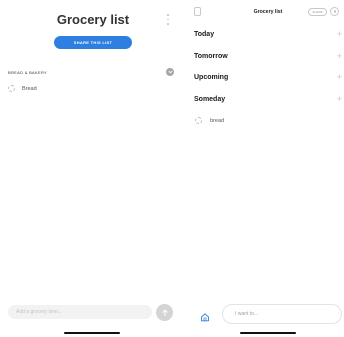  What do you see at coordinates (197, 11) in the screenshot?
I see `sidebar-icon` at bounding box center [197, 11].